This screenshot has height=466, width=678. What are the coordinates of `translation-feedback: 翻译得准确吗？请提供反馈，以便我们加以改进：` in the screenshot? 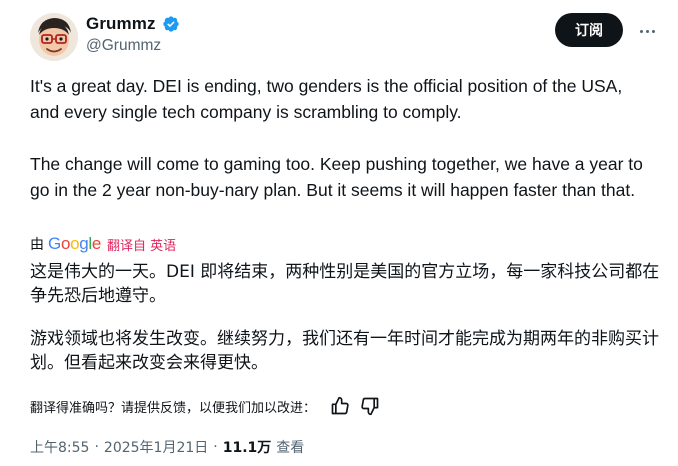 It's located at (205, 406).